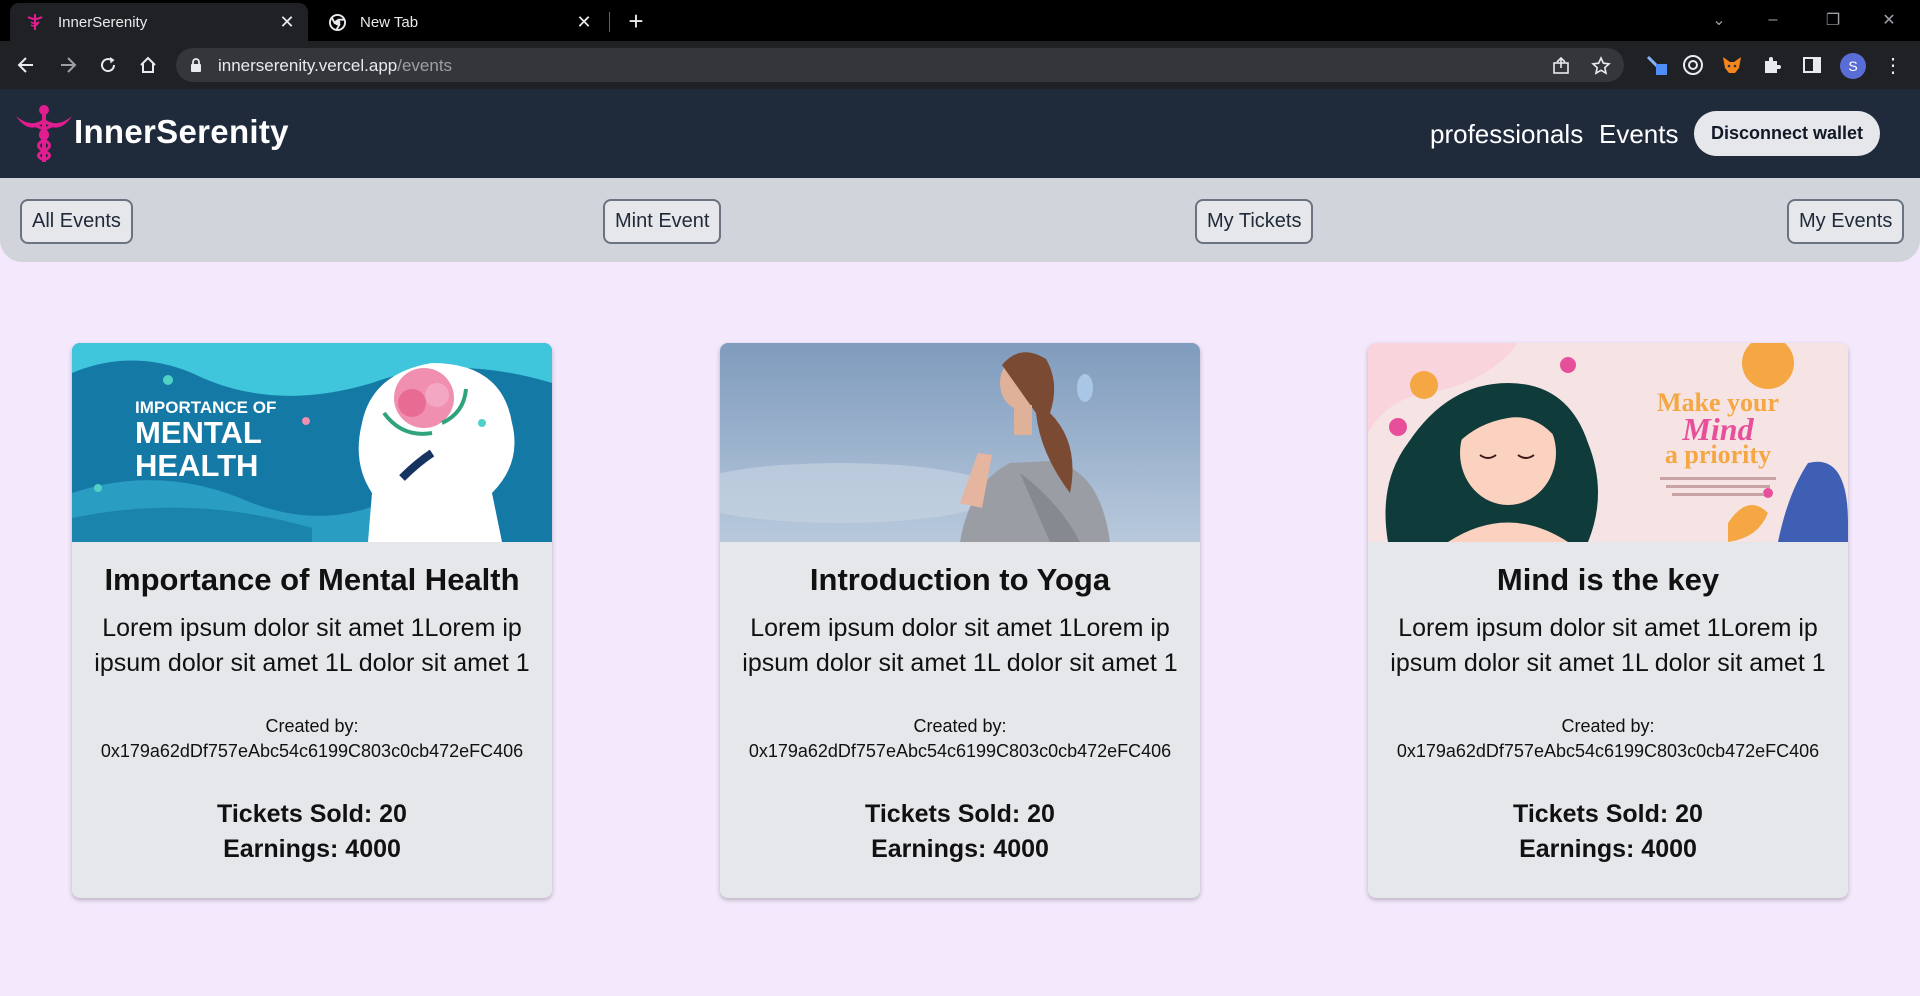  What do you see at coordinates (35, 22) in the screenshot?
I see `caduceus-favicon-icon` at bounding box center [35, 22].